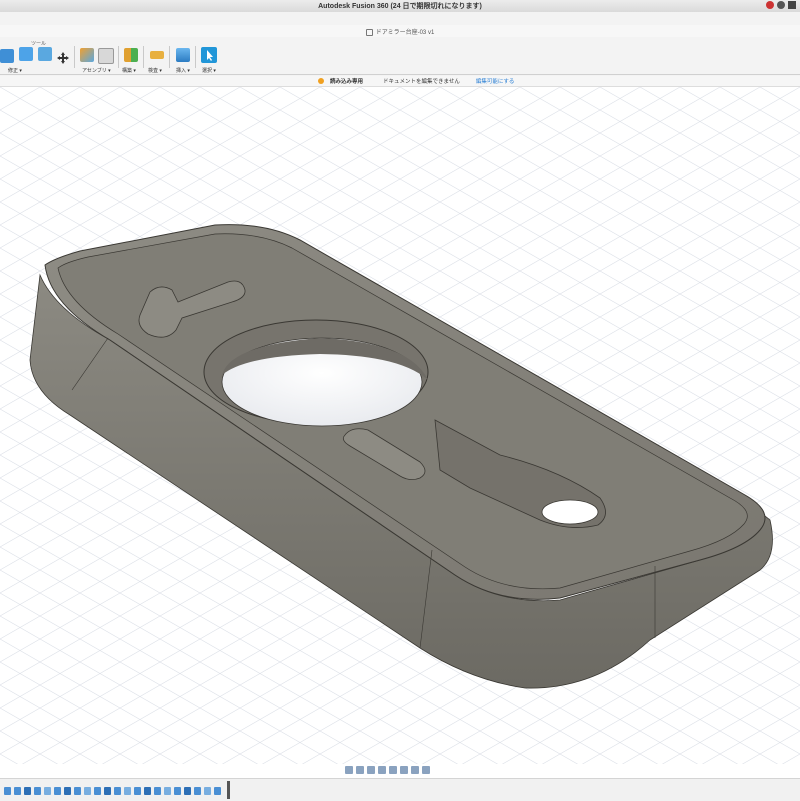 The image size is (800, 801). Describe the element at coordinates (360, 770) in the screenshot. I see `look-at-icon` at that location.